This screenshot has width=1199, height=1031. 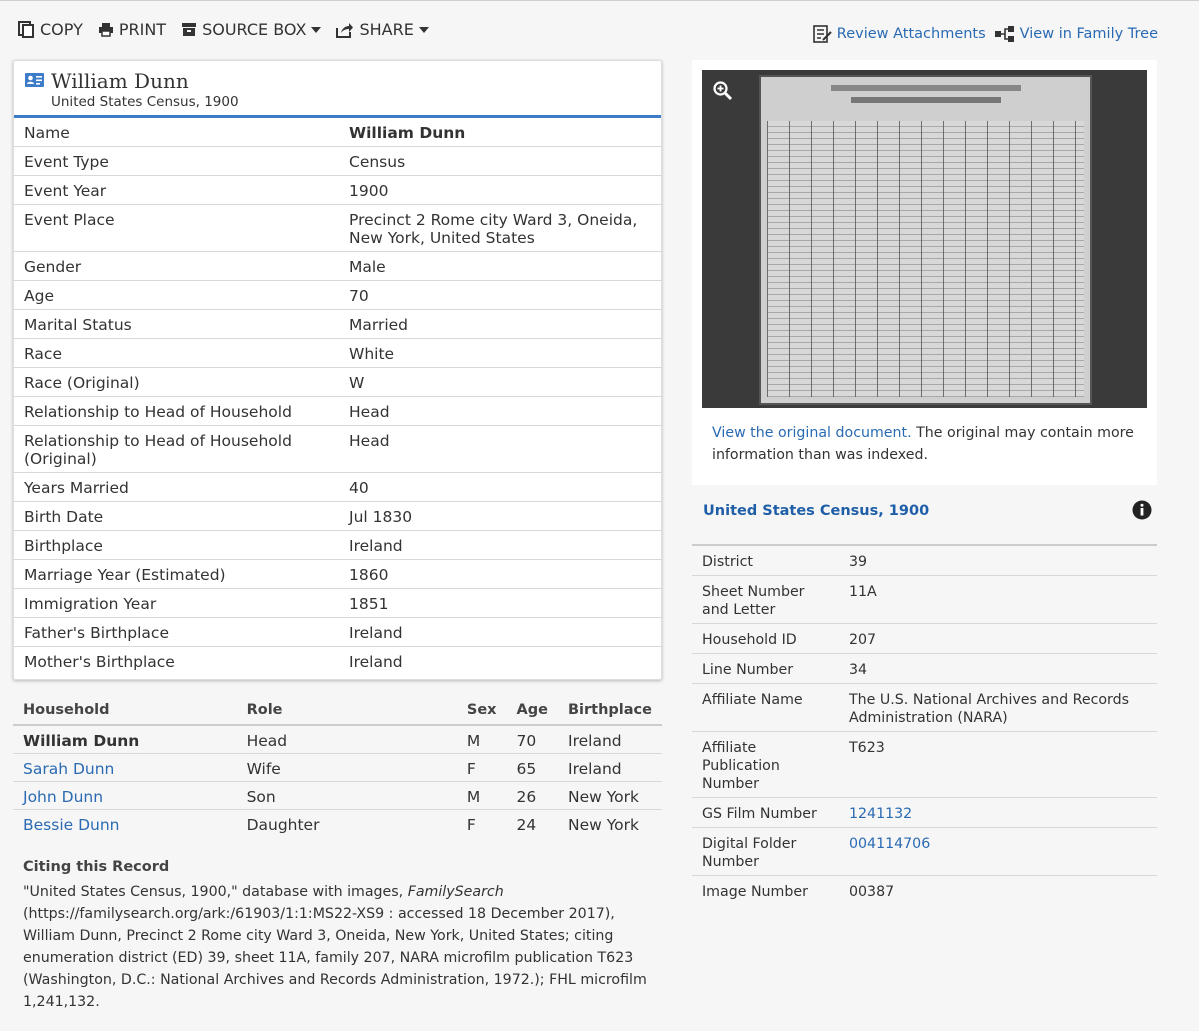 I want to click on fact-value: Married, so click(x=500, y=324).